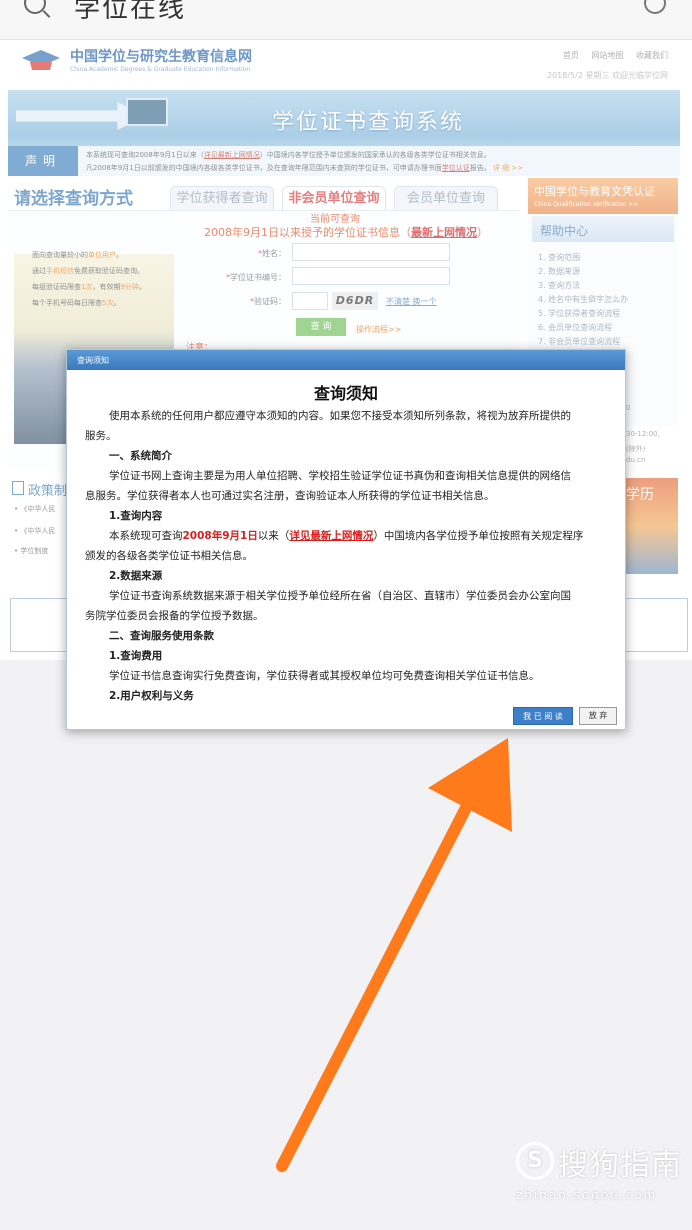 The image size is (692, 1230). What do you see at coordinates (77, 255) in the screenshot?
I see `promo-line: 面向查询量较小的单位用户。` at bounding box center [77, 255].